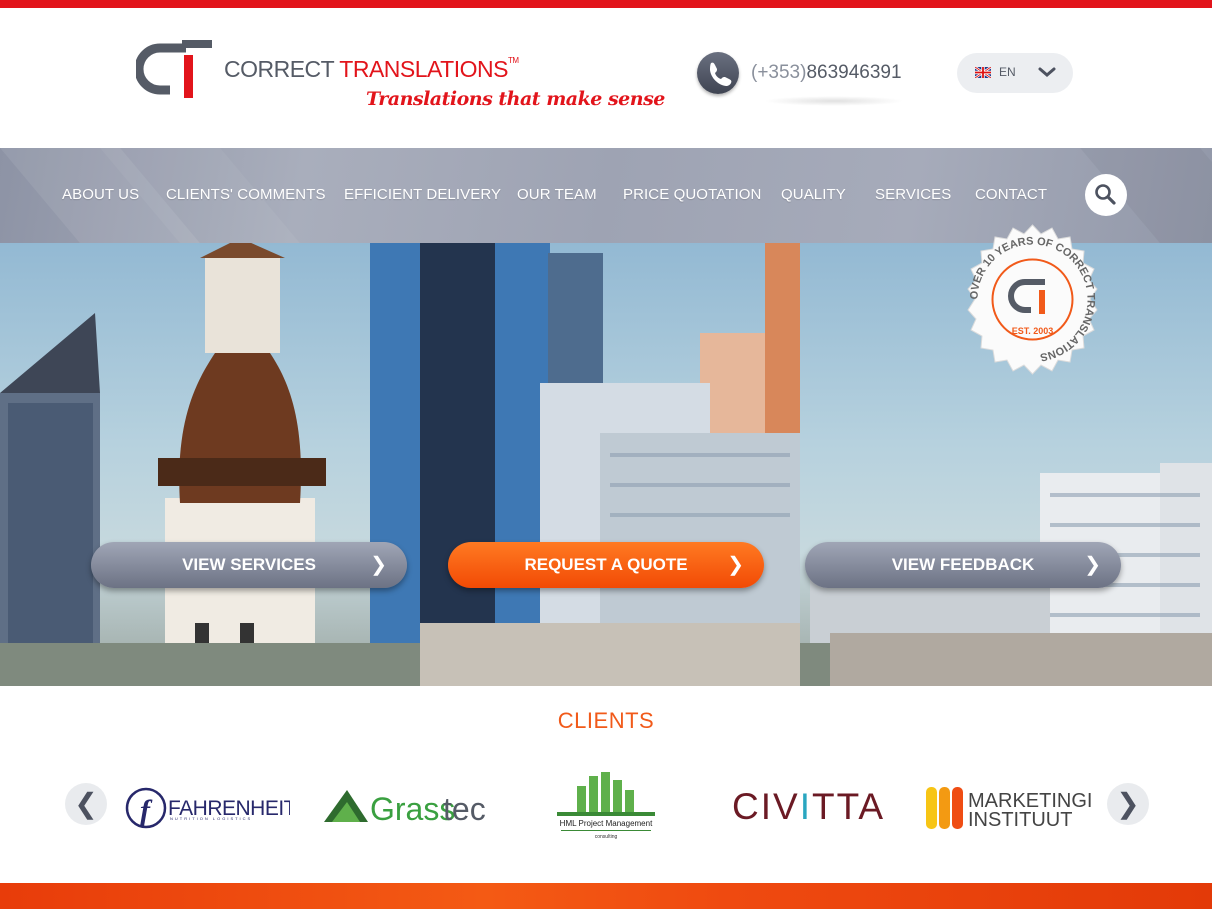 The image size is (1212, 909). What do you see at coordinates (983, 72) in the screenshot?
I see `uk-flag-icon` at bounding box center [983, 72].